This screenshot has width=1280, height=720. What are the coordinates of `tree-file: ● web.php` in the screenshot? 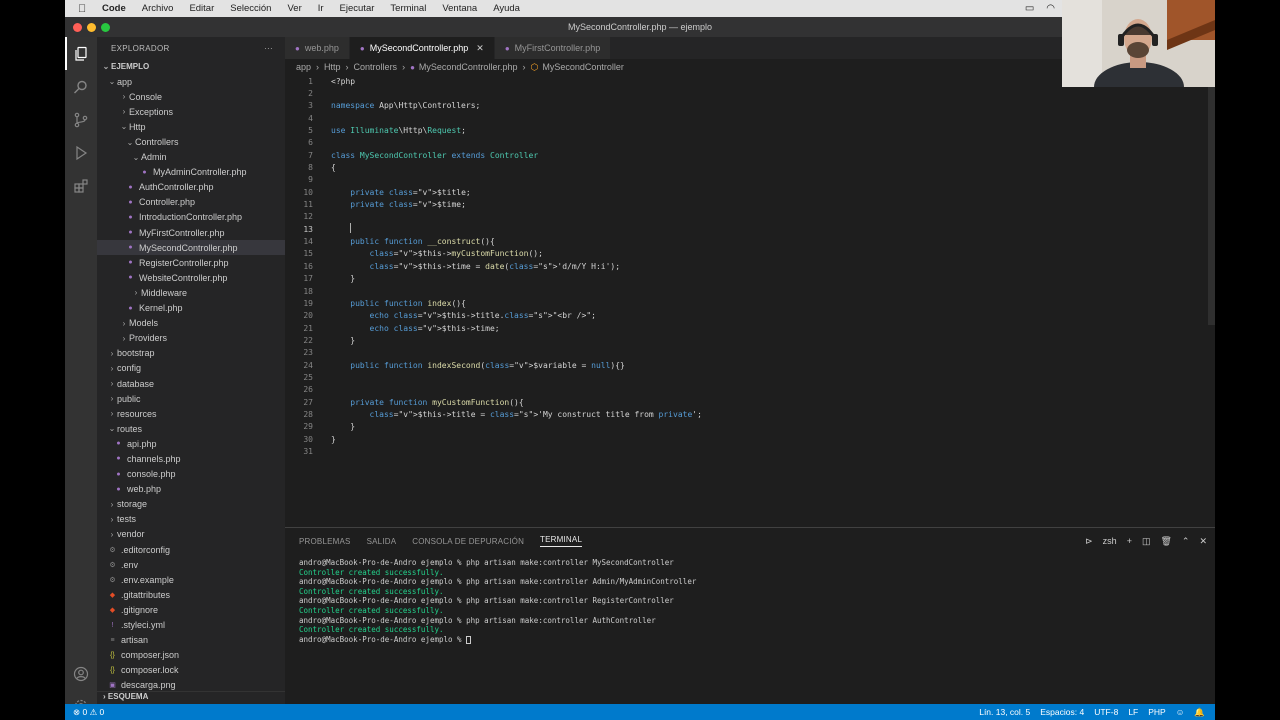 It's located at (191, 489).